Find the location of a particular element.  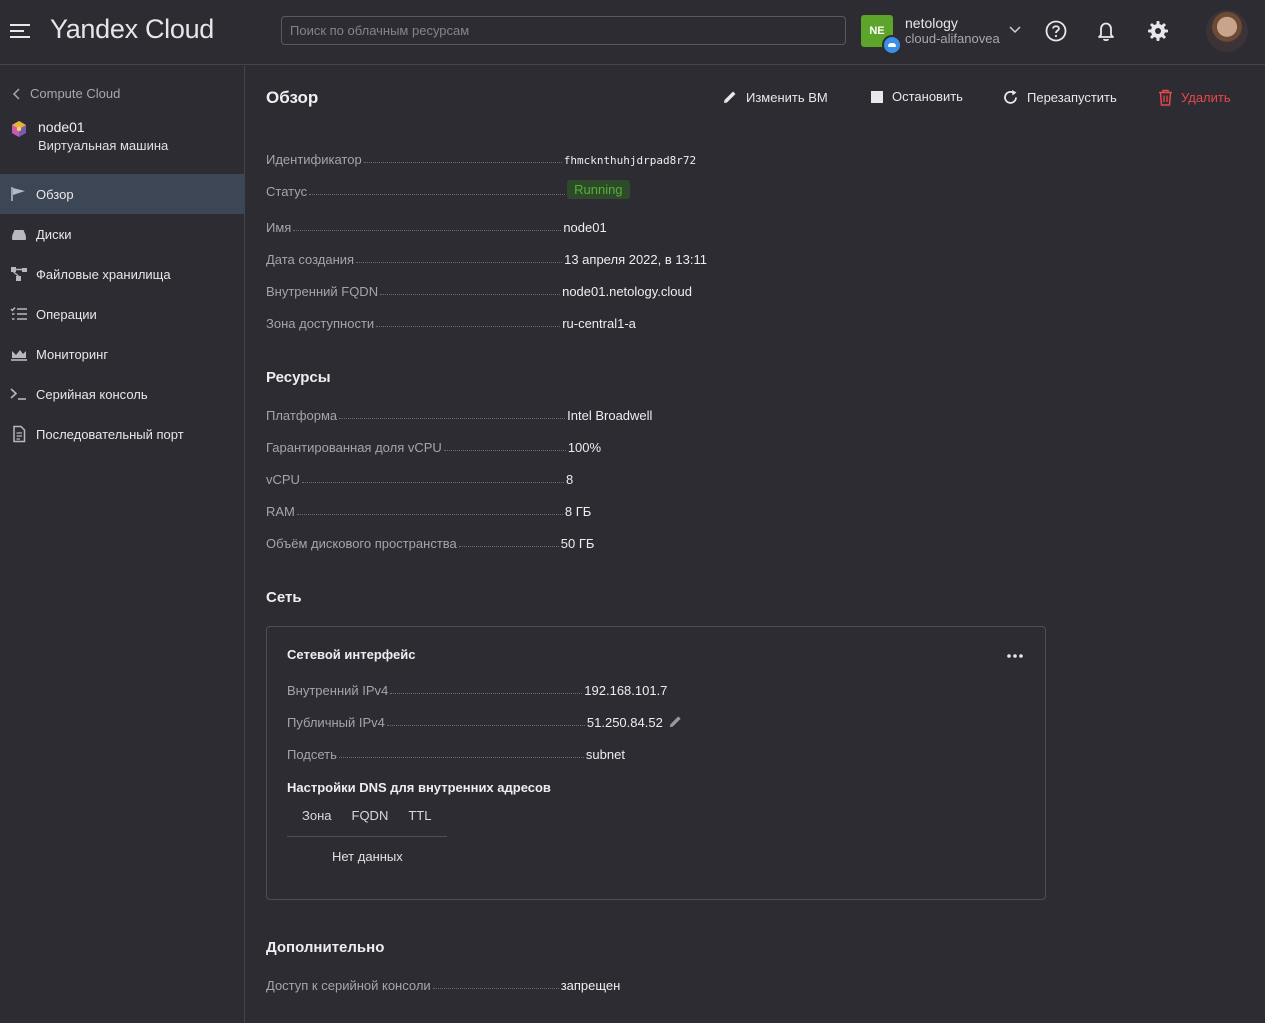

search-input is located at coordinates (563, 30).